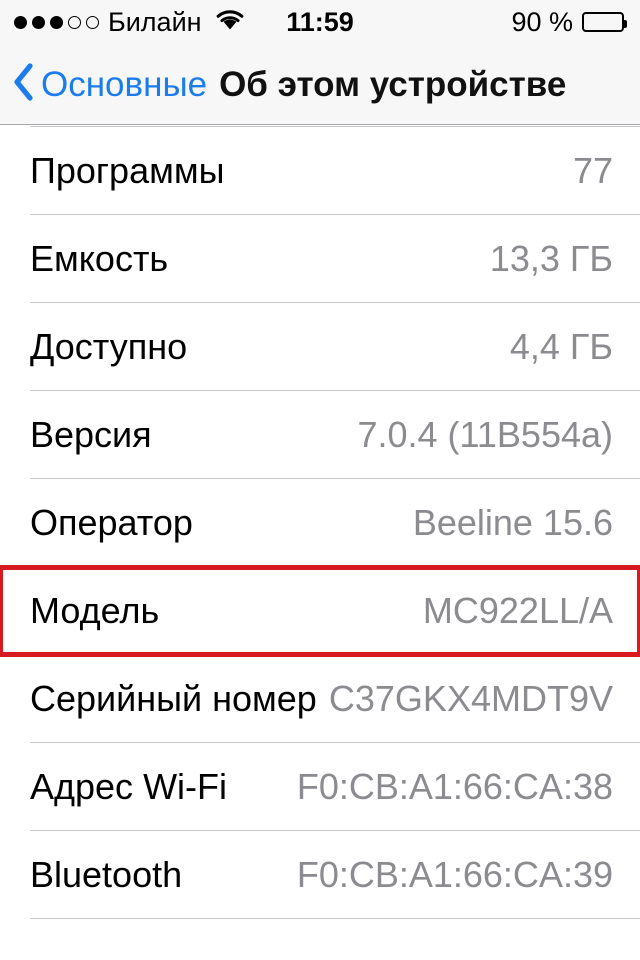  I want to click on row-value: Beeline 15.6, so click(512, 522).